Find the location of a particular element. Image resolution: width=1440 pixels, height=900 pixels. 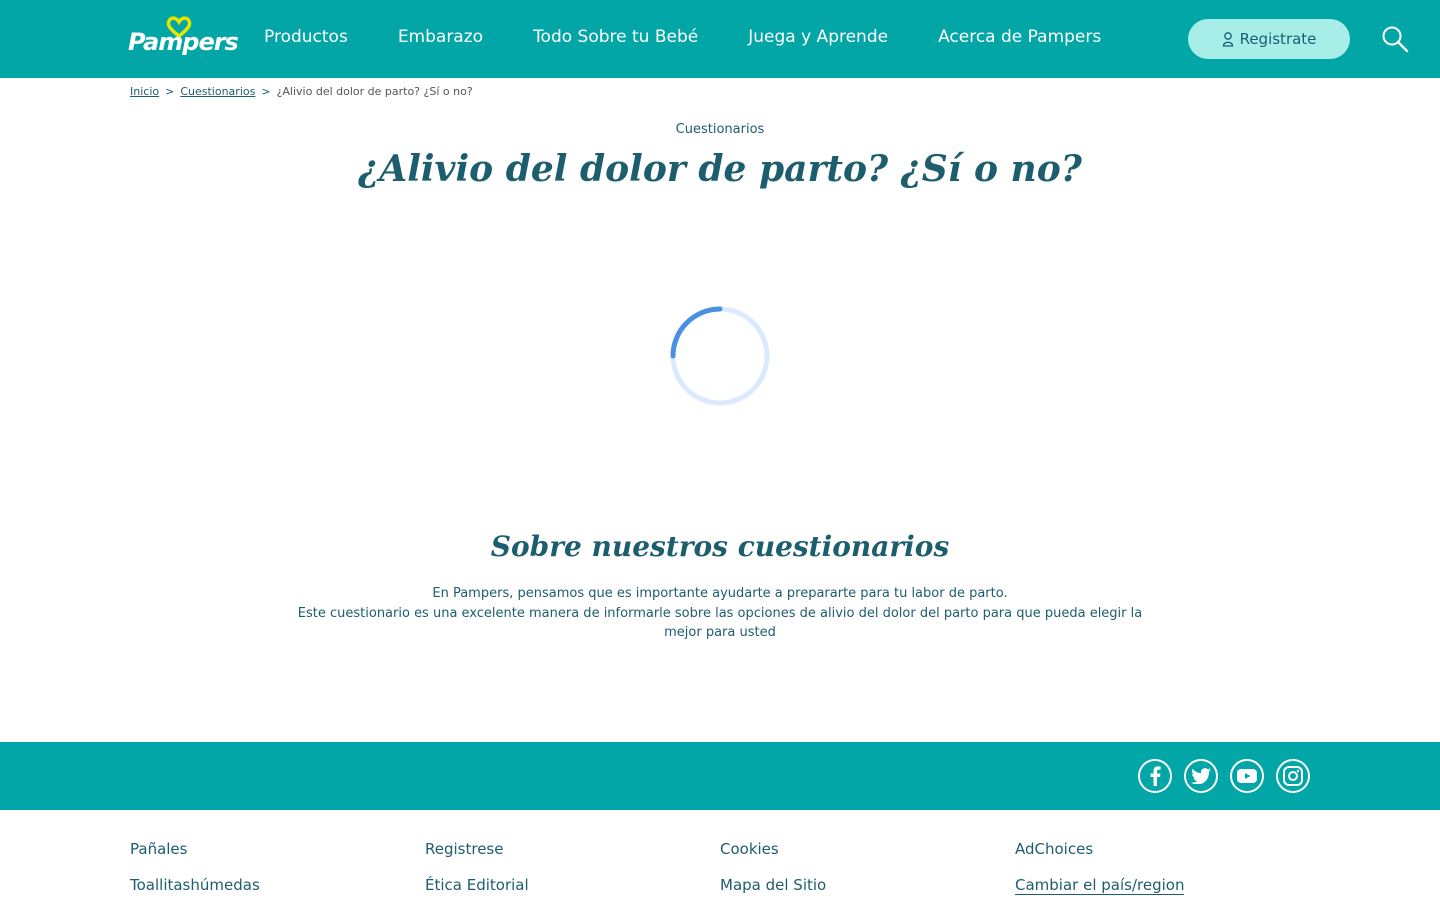

footer-column-2: Registrese Ética Editorial is located at coordinates (477, 869).